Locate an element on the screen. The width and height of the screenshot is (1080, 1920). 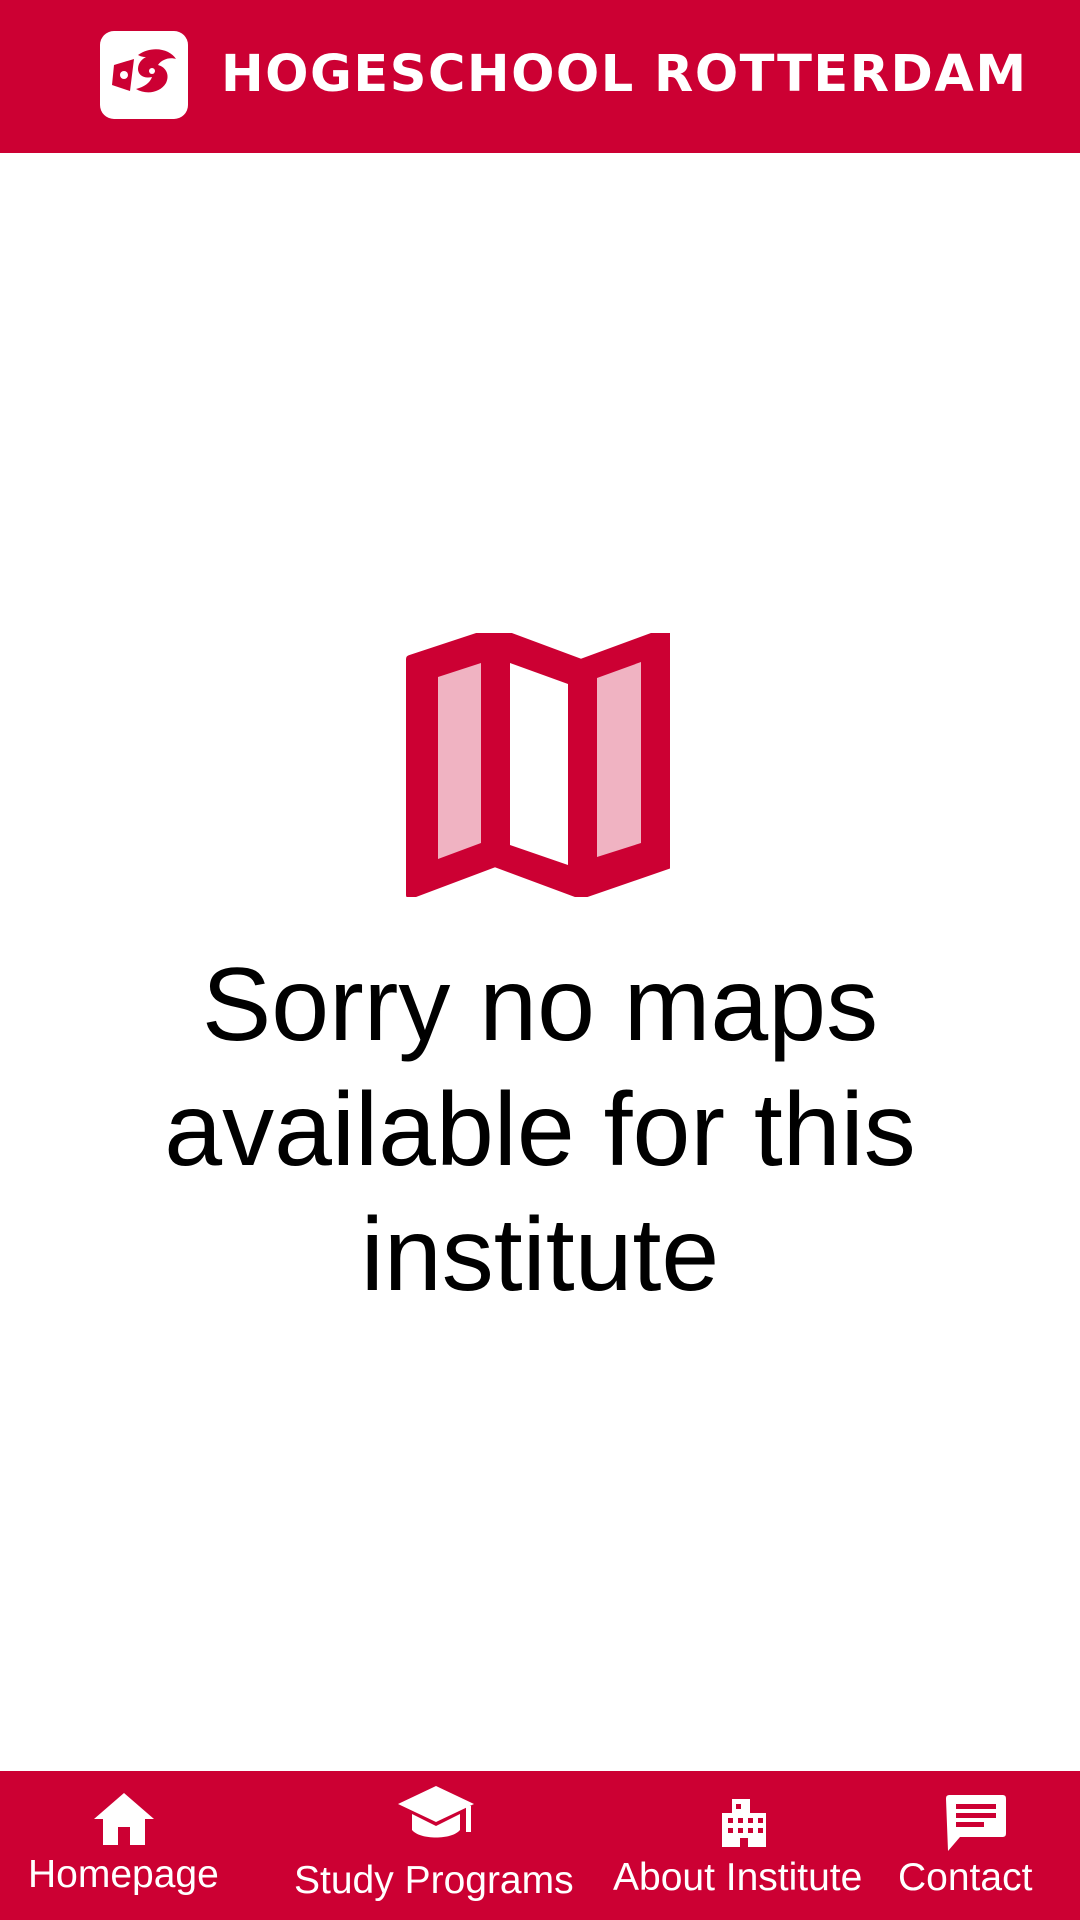
graduation-cap-icon is located at coordinates (436, 1812).